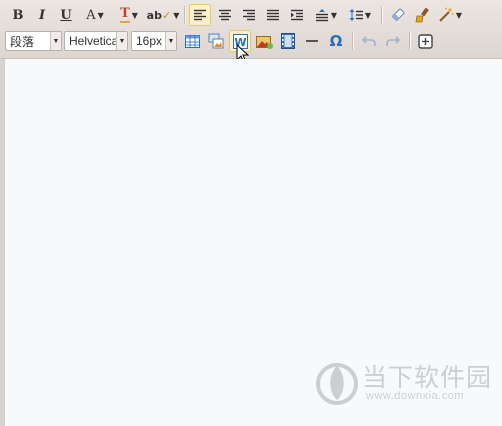 The height and width of the screenshot is (426, 502). I want to click on toolbar-row-2: 段落 ▼ Helvetica ▼ 16px ▼ W Ω, so click(251, 42).